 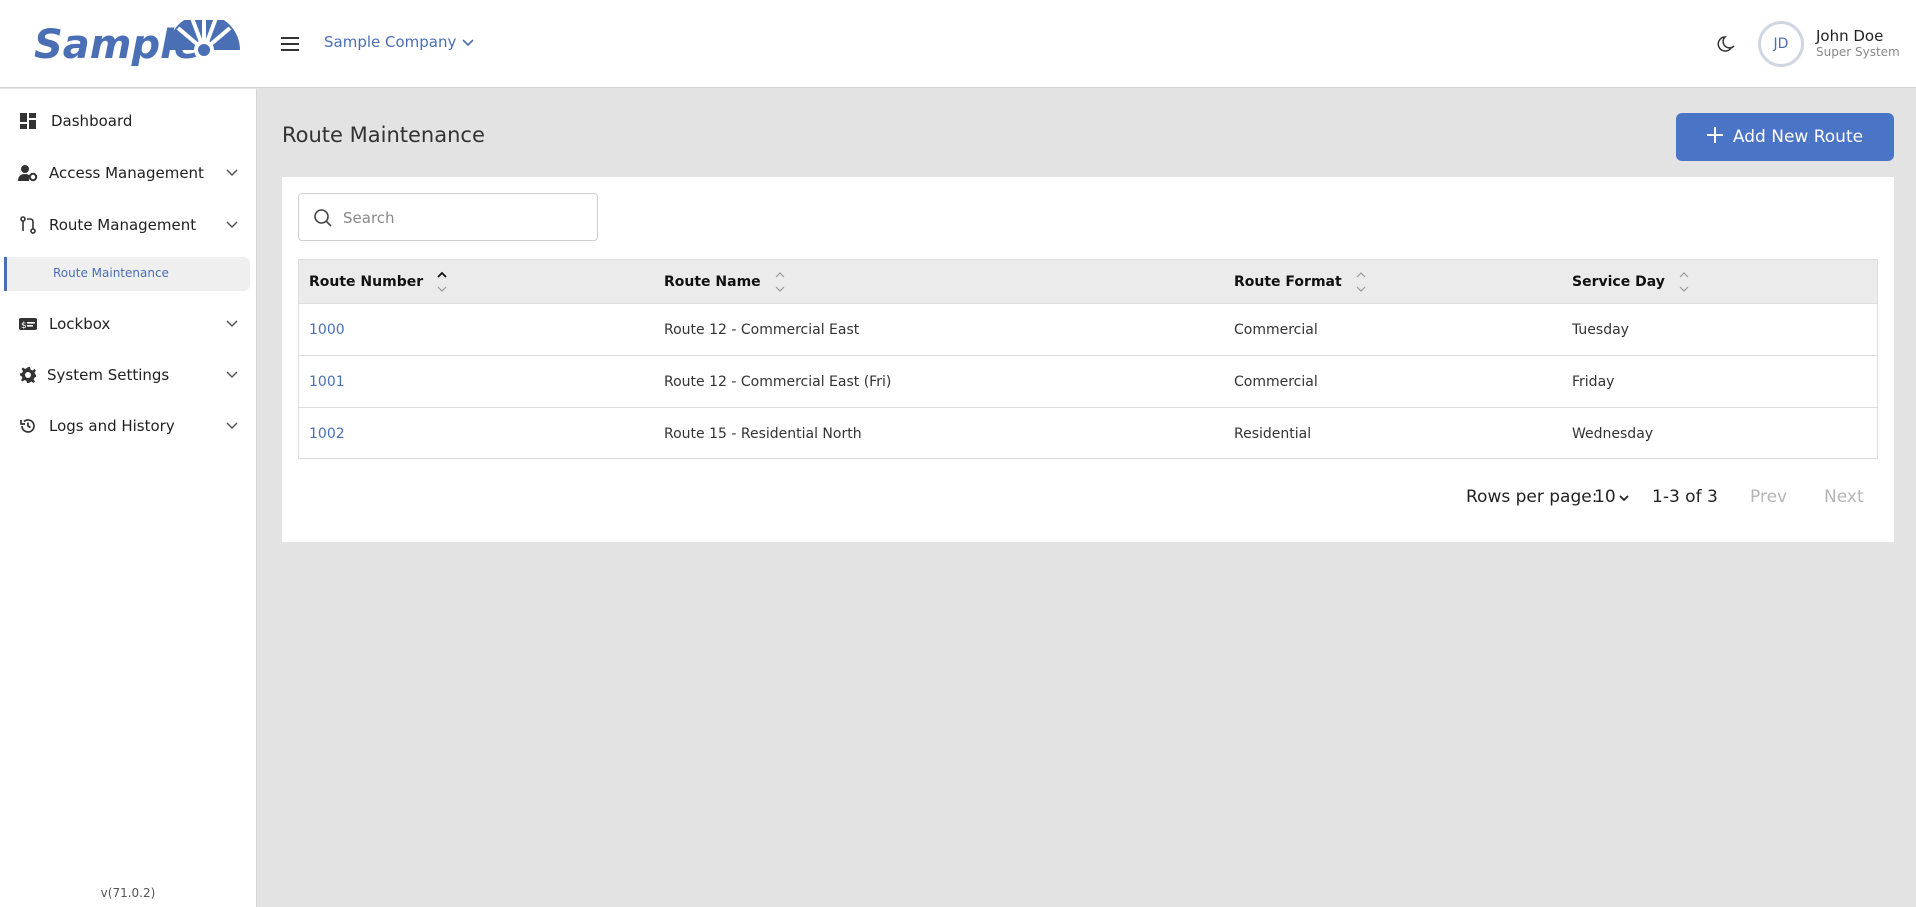 What do you see at coordinates (1605, 497) in the screenshot?
I see `rows-per-page-value: 10` at bounding box center [1605, 497].